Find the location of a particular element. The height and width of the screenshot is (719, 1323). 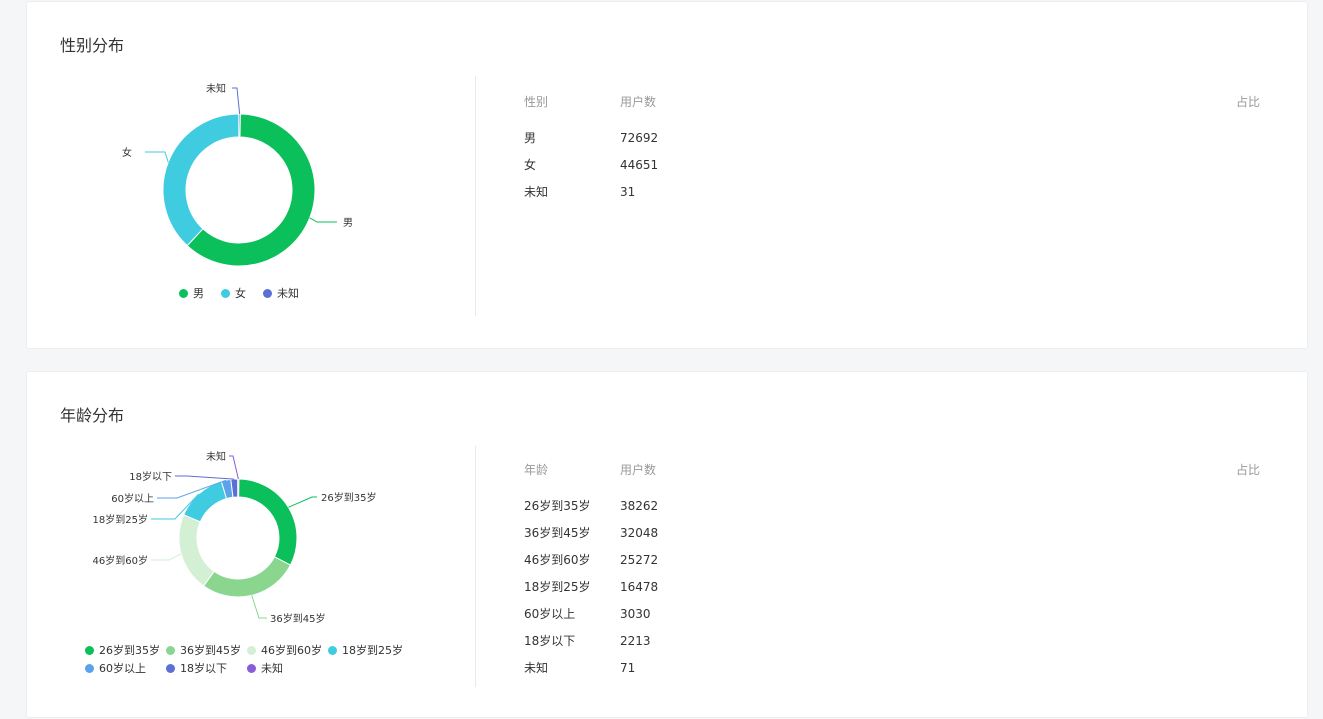

age-cell-count: 25272 is located at coordinates (639, 559).